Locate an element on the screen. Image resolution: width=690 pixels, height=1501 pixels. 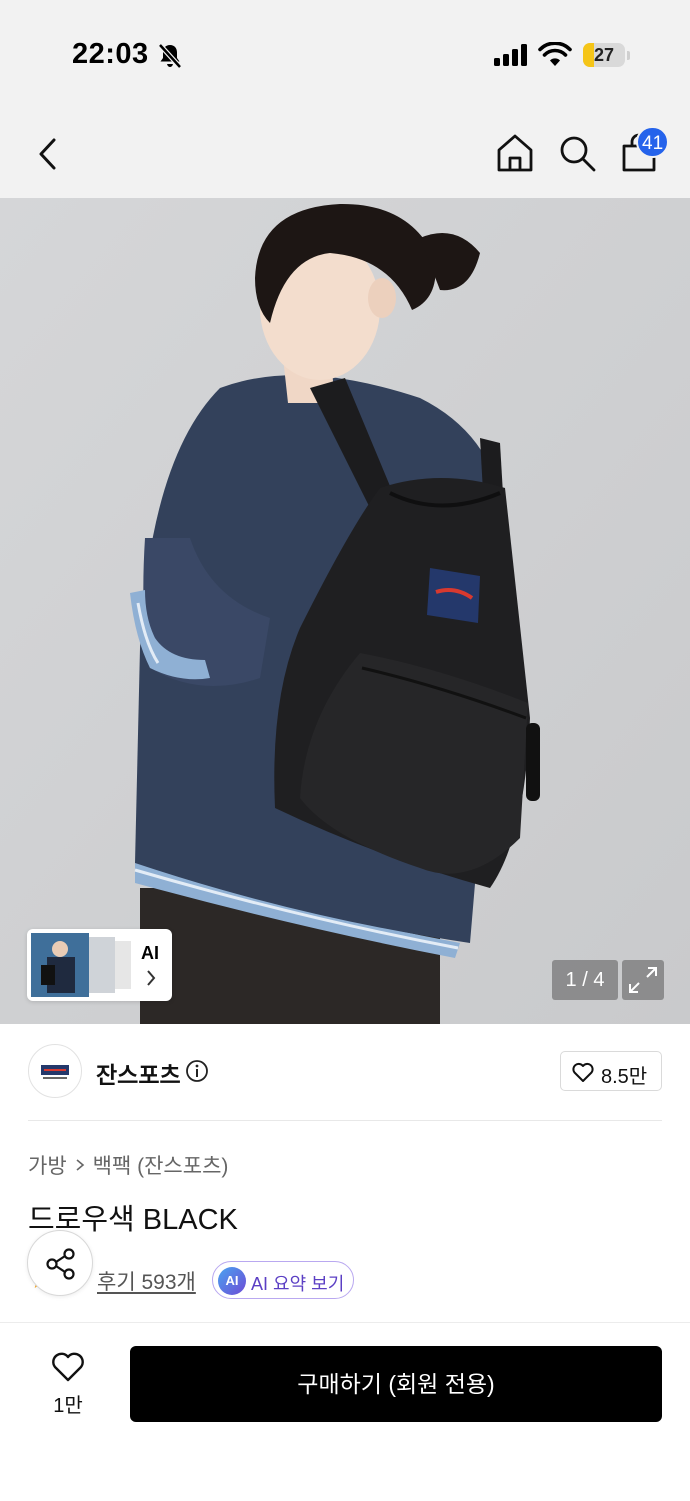
buy-button: 구매하기 (회원 전용) is located at coordinates (396, 1384).